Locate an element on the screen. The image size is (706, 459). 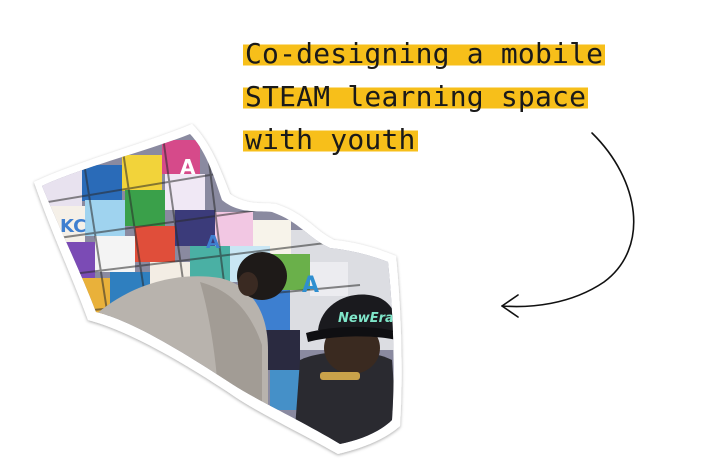
quilt-letter-2: KC is located at coordinates (73, 226).